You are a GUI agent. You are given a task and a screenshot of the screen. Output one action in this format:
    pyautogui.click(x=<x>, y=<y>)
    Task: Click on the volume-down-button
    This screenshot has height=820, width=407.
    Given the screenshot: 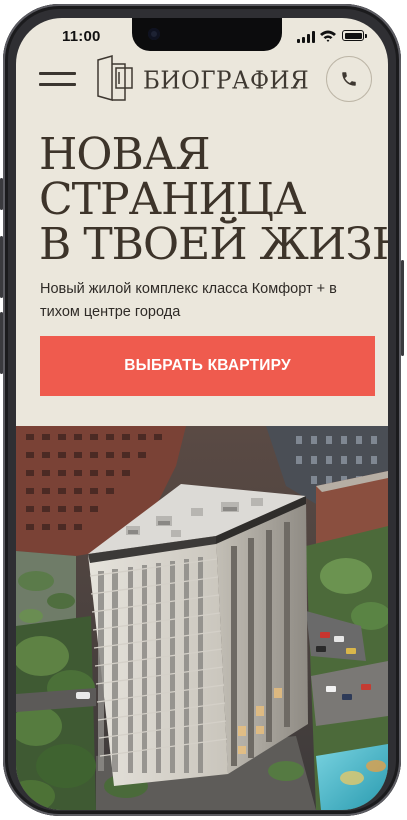 What is the action you would take?
    pyautogui.click(x=1, y=343)
    